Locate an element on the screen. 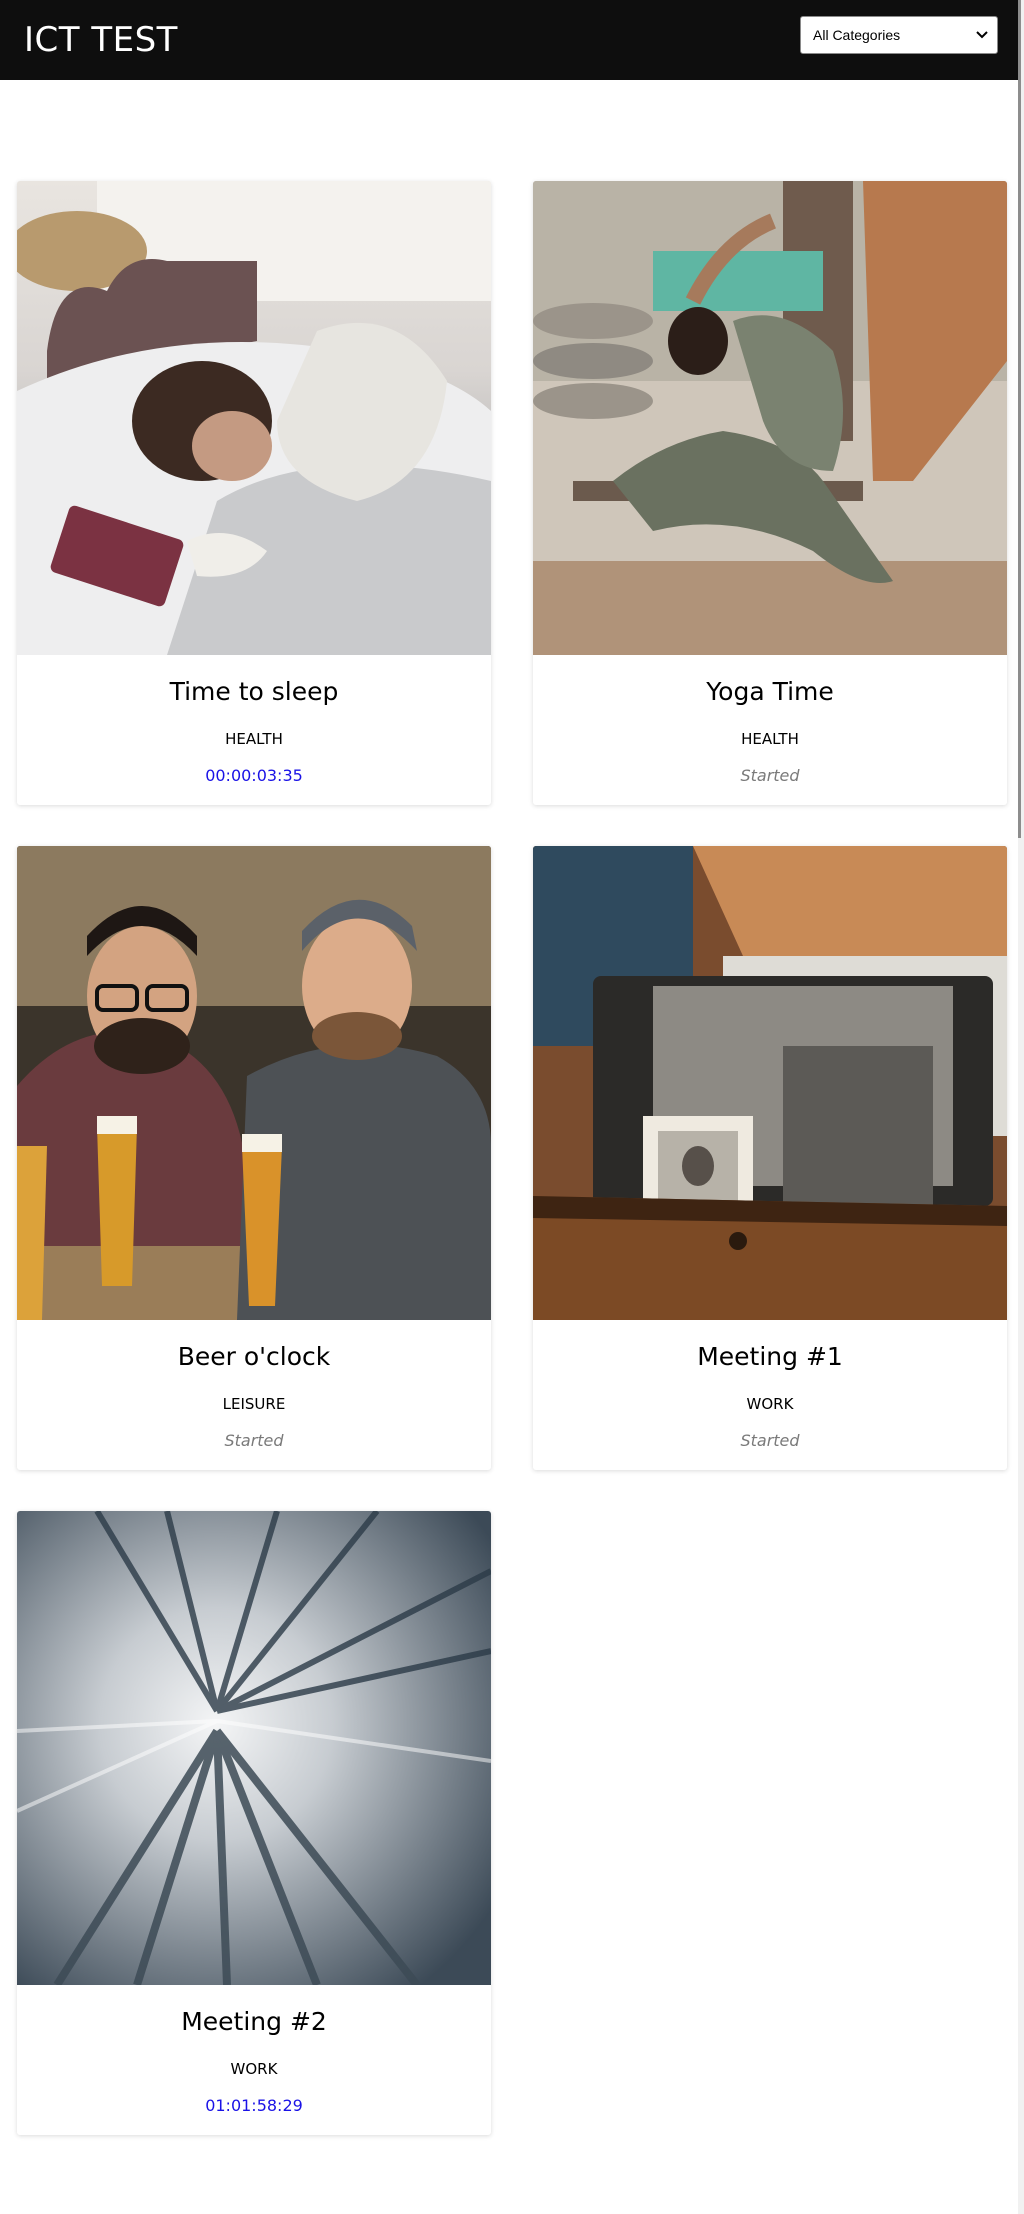 The width and height of the screenshot is (1024, 2214). event-card: Time to sleep HEALTH 00:00:03:35 is located at coordinates (254, 493).